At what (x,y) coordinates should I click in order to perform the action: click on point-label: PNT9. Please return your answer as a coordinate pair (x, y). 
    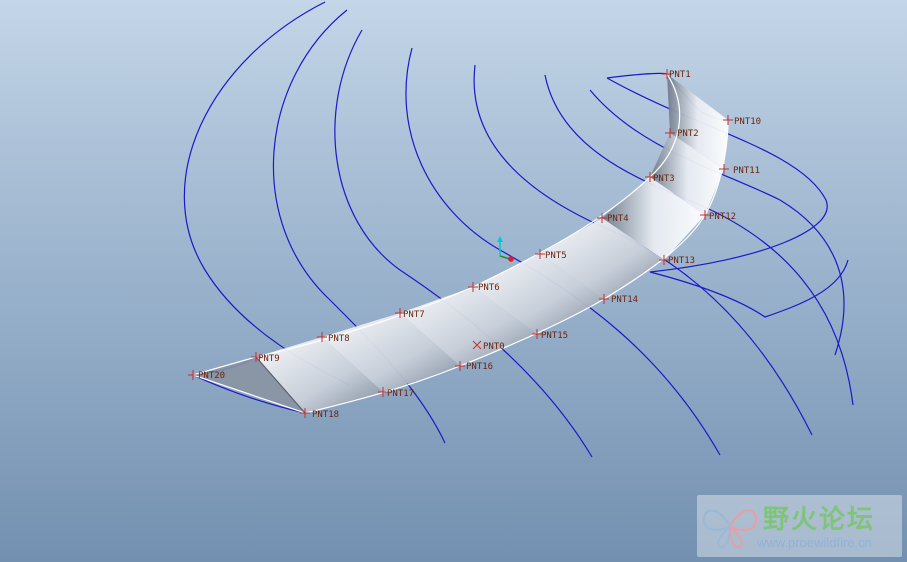
    Looking at the image, I should click on (269, 359).